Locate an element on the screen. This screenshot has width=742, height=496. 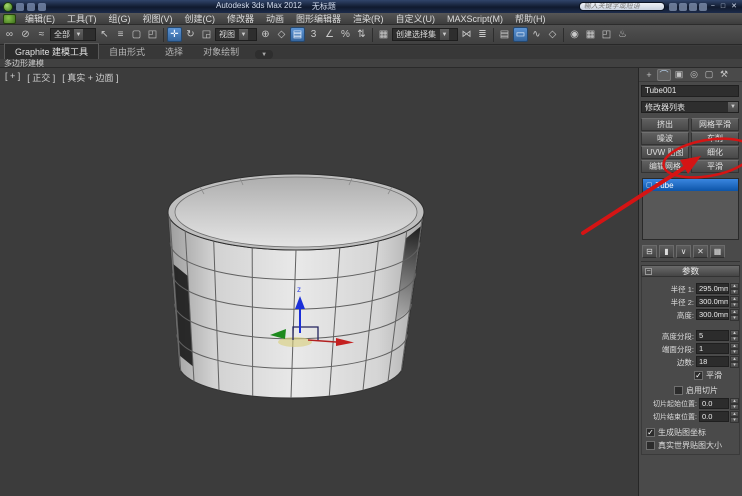
menu-graph-editors: 图形编辑器 is located at coordinates (318, 19).